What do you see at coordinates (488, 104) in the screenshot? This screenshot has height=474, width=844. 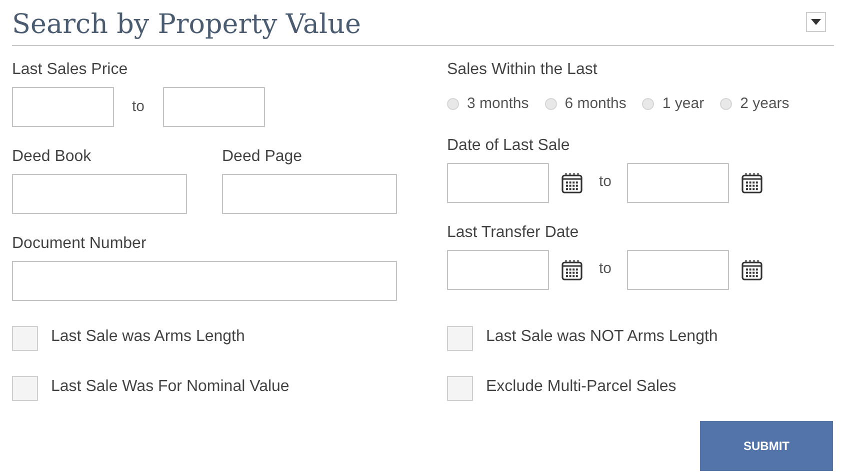 I see `radio-option: 3 months` at bounding box center [488, 104].